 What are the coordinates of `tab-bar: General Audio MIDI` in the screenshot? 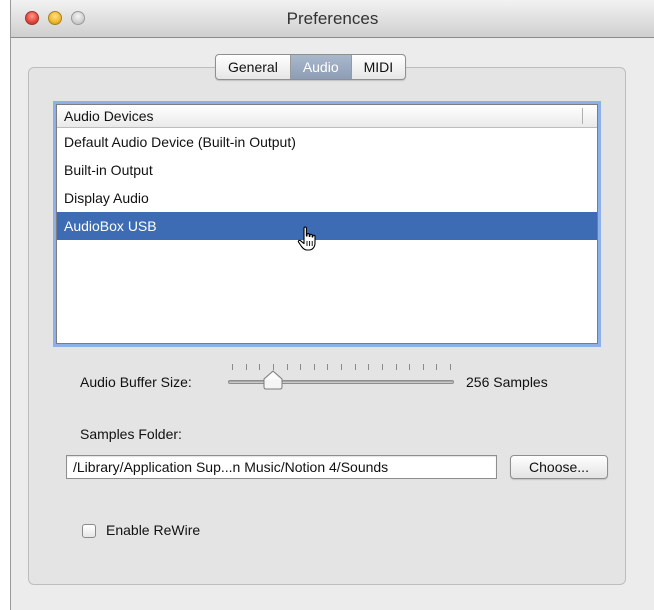 It's located at (311, 67).